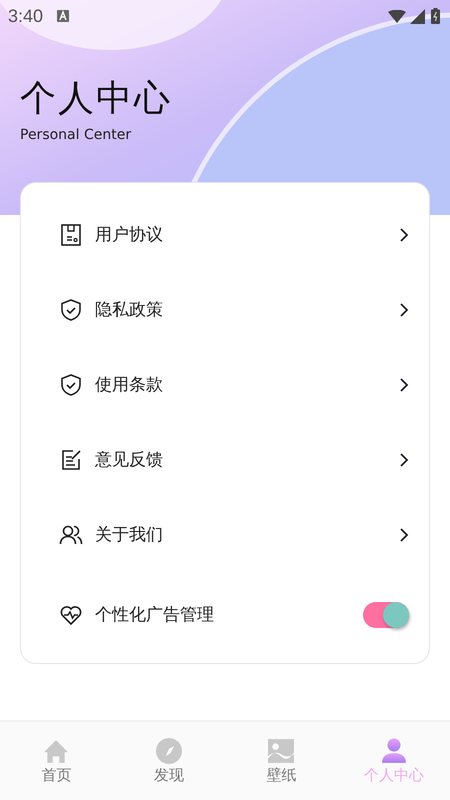  I want to click on menu-item-label: 用户协议, so click(247, 234).